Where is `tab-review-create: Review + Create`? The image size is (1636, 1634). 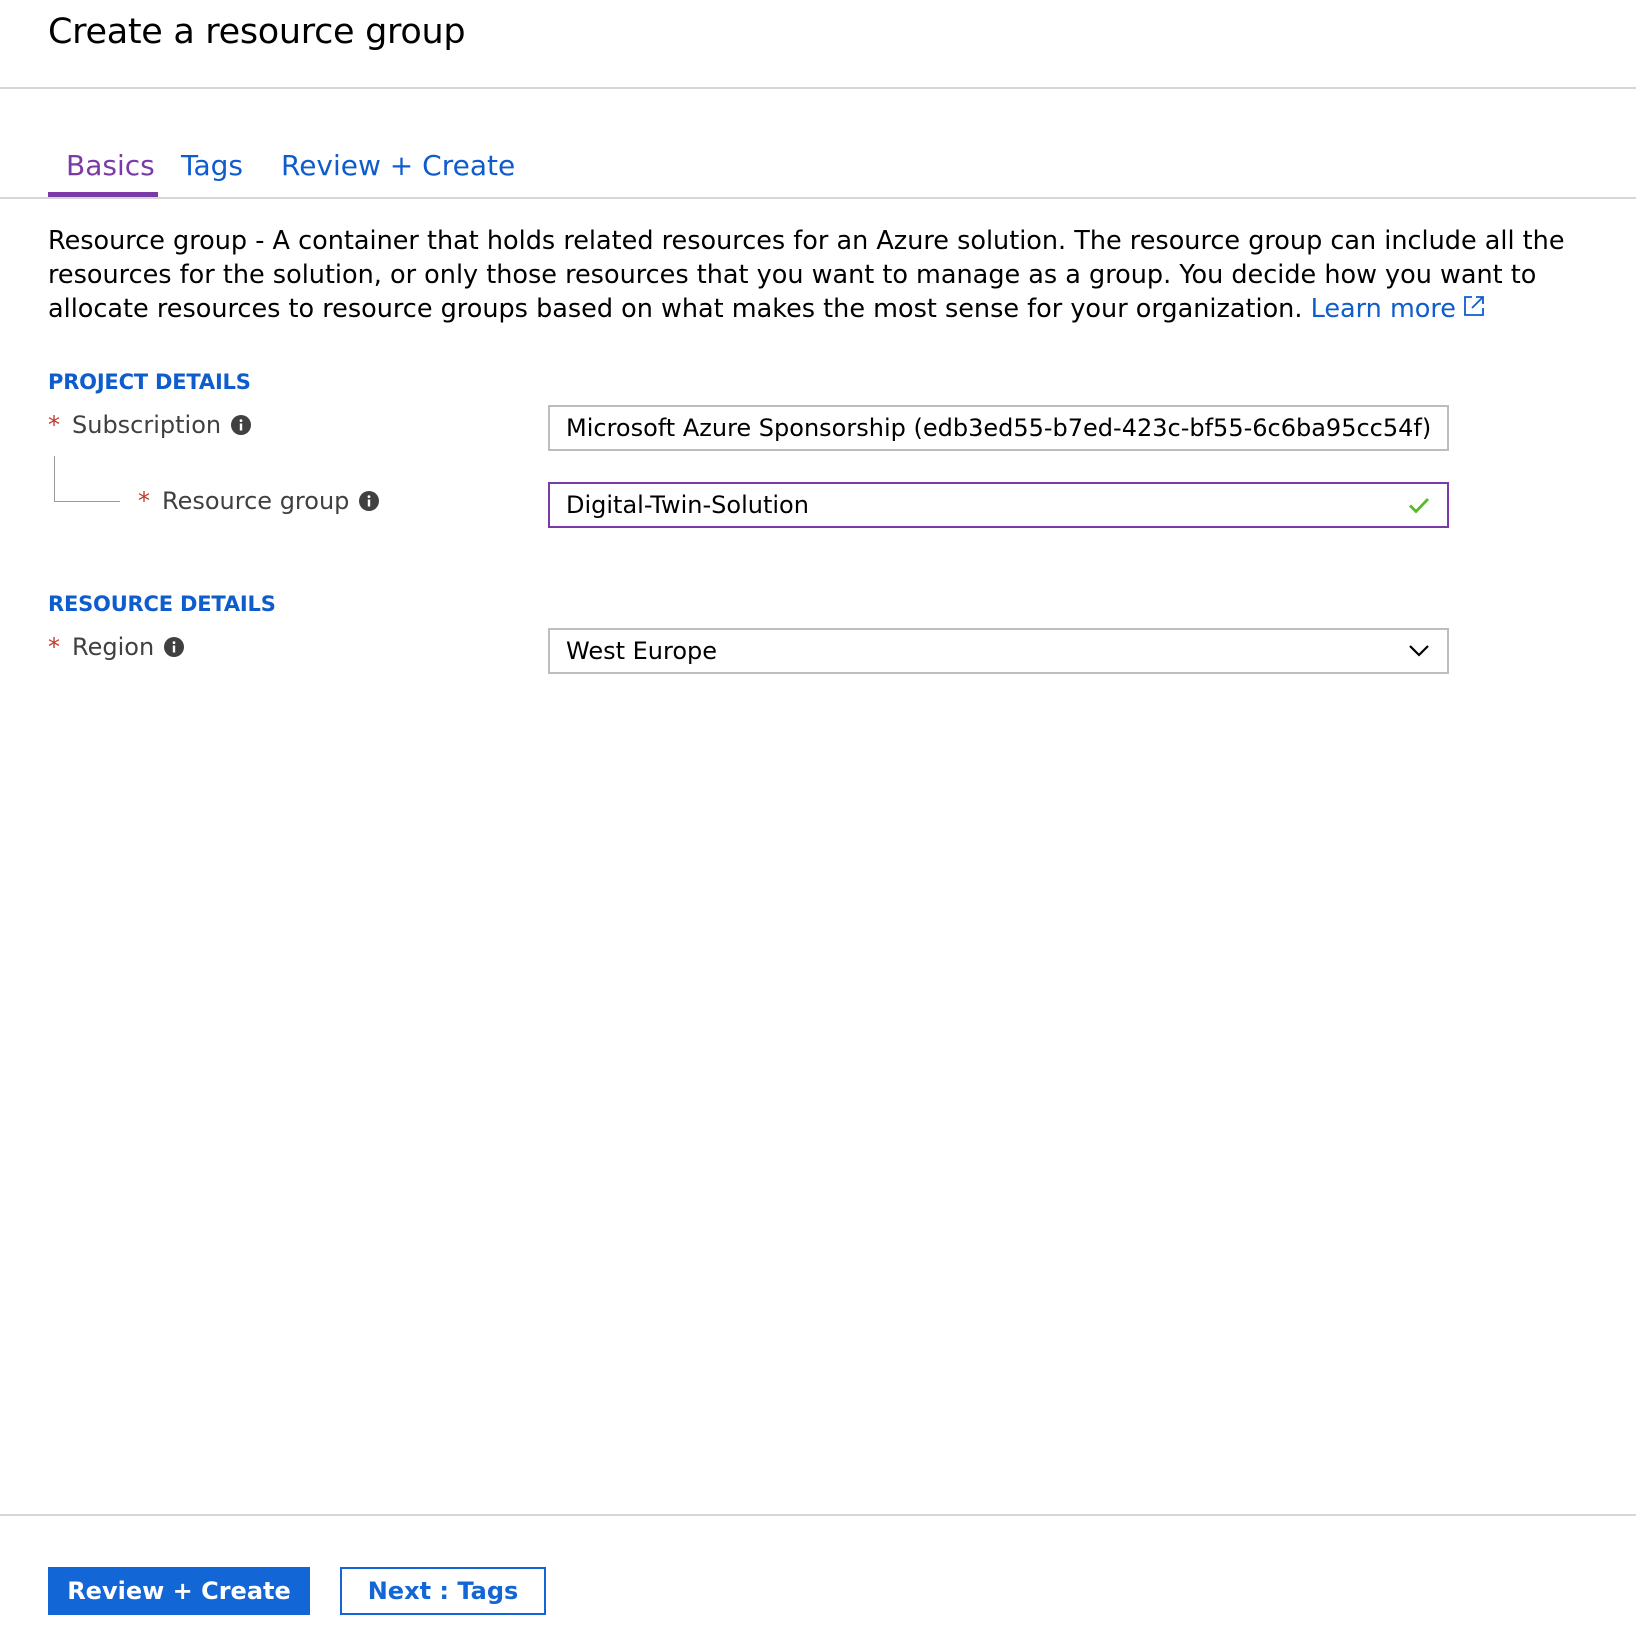
tab-review-create: Review + Create is located at coordinates (398, 166).